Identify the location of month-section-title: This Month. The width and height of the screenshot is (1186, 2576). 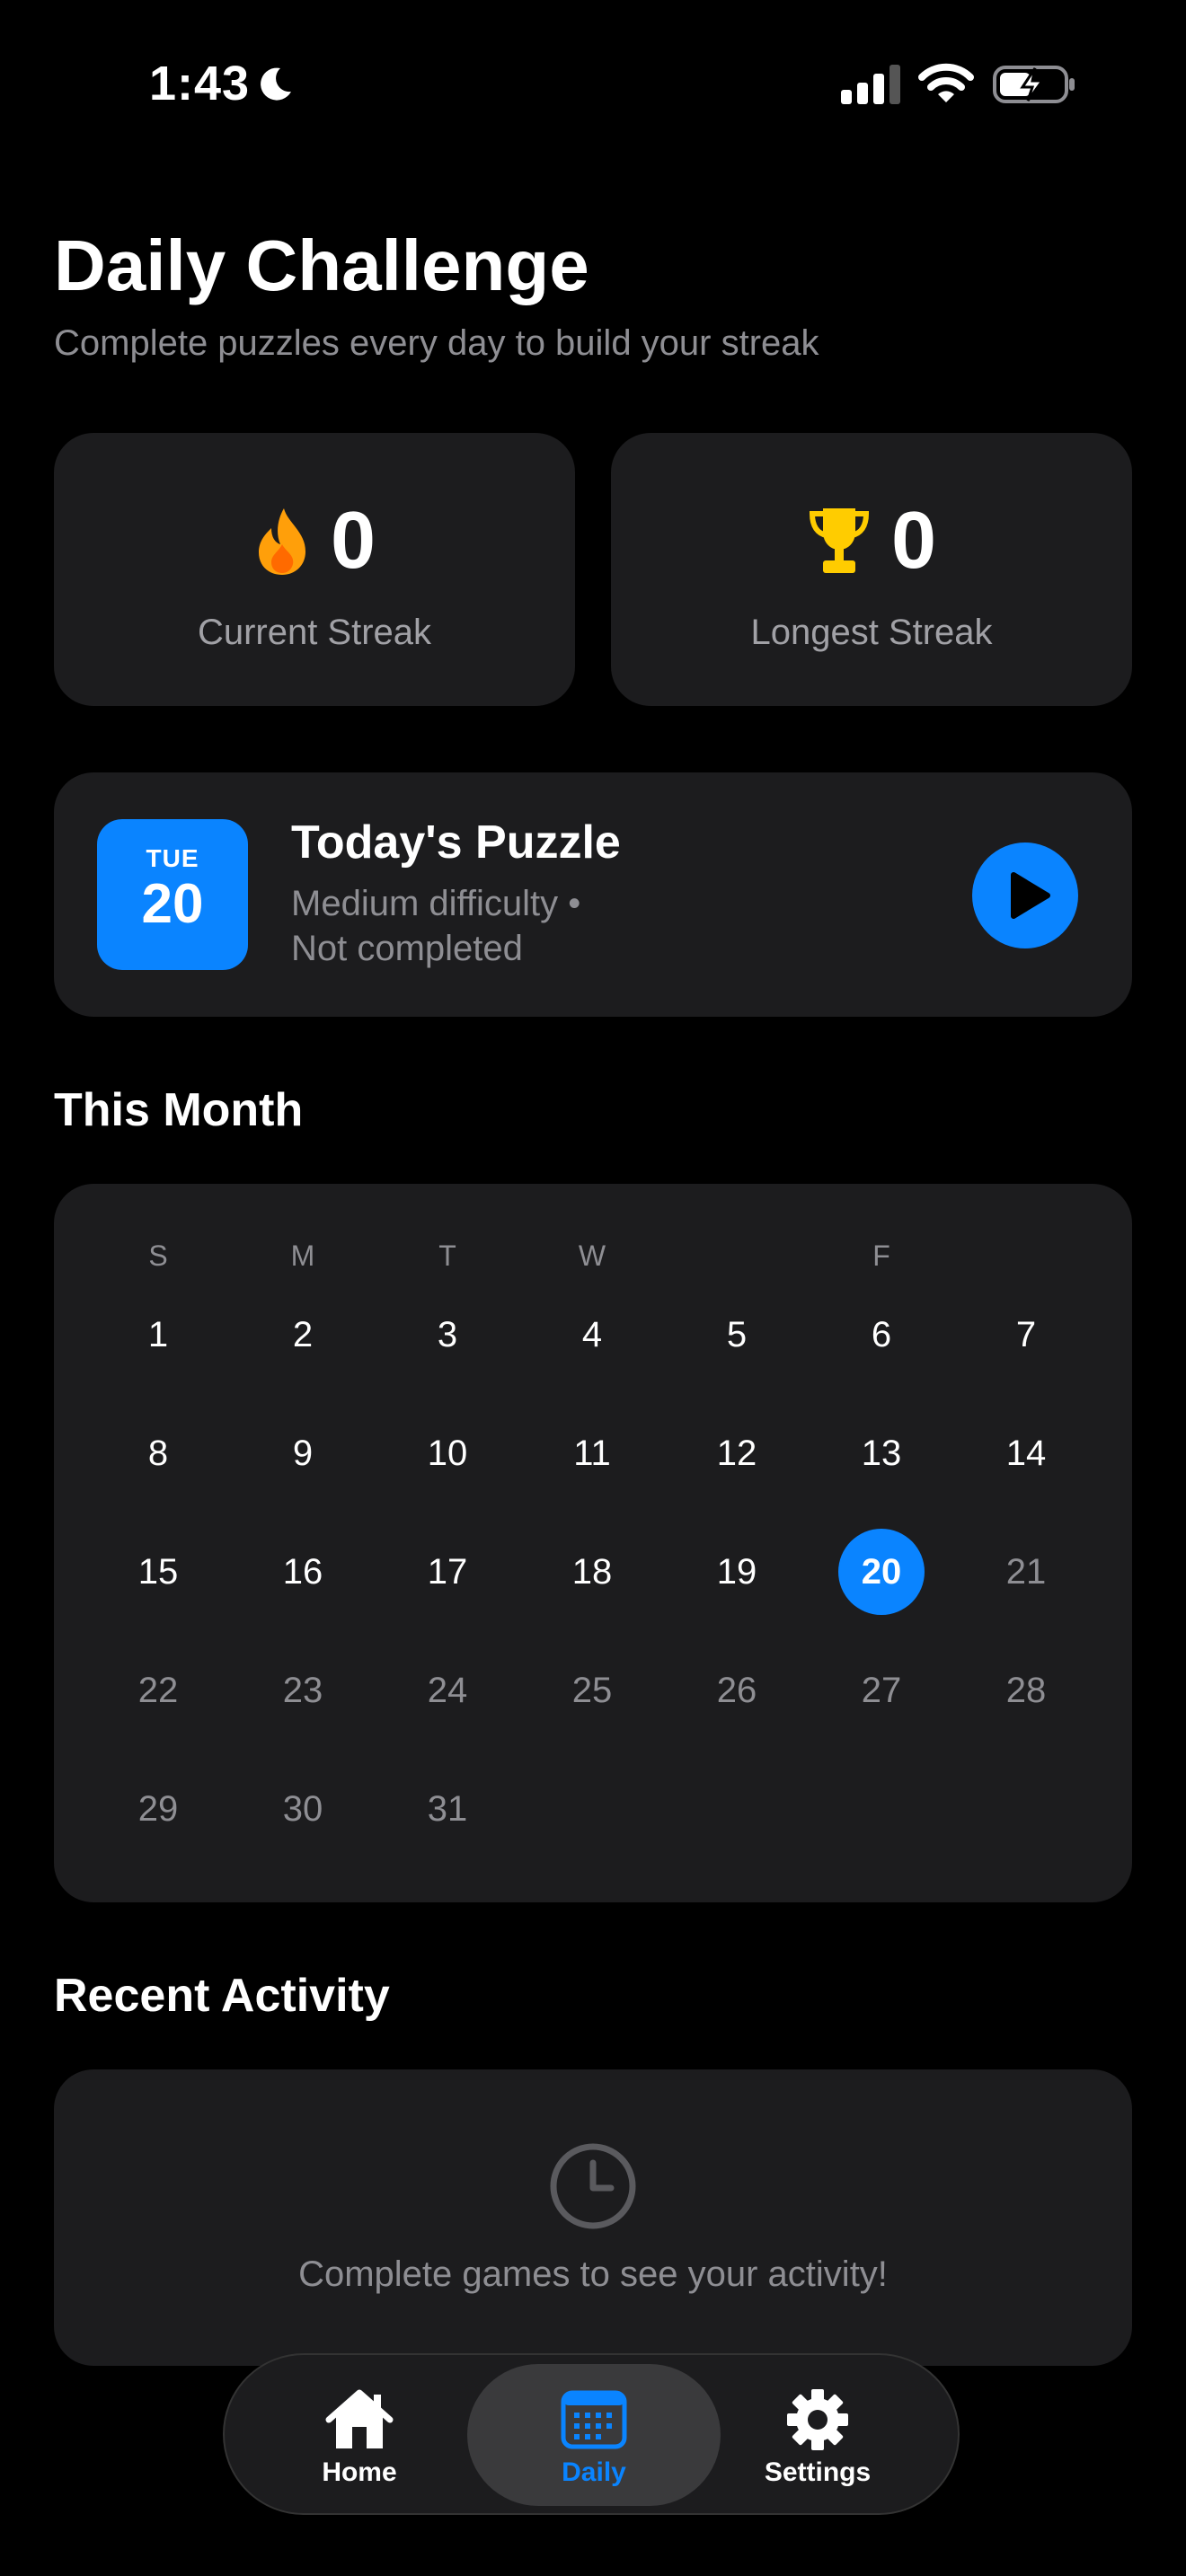
(179, 1110).